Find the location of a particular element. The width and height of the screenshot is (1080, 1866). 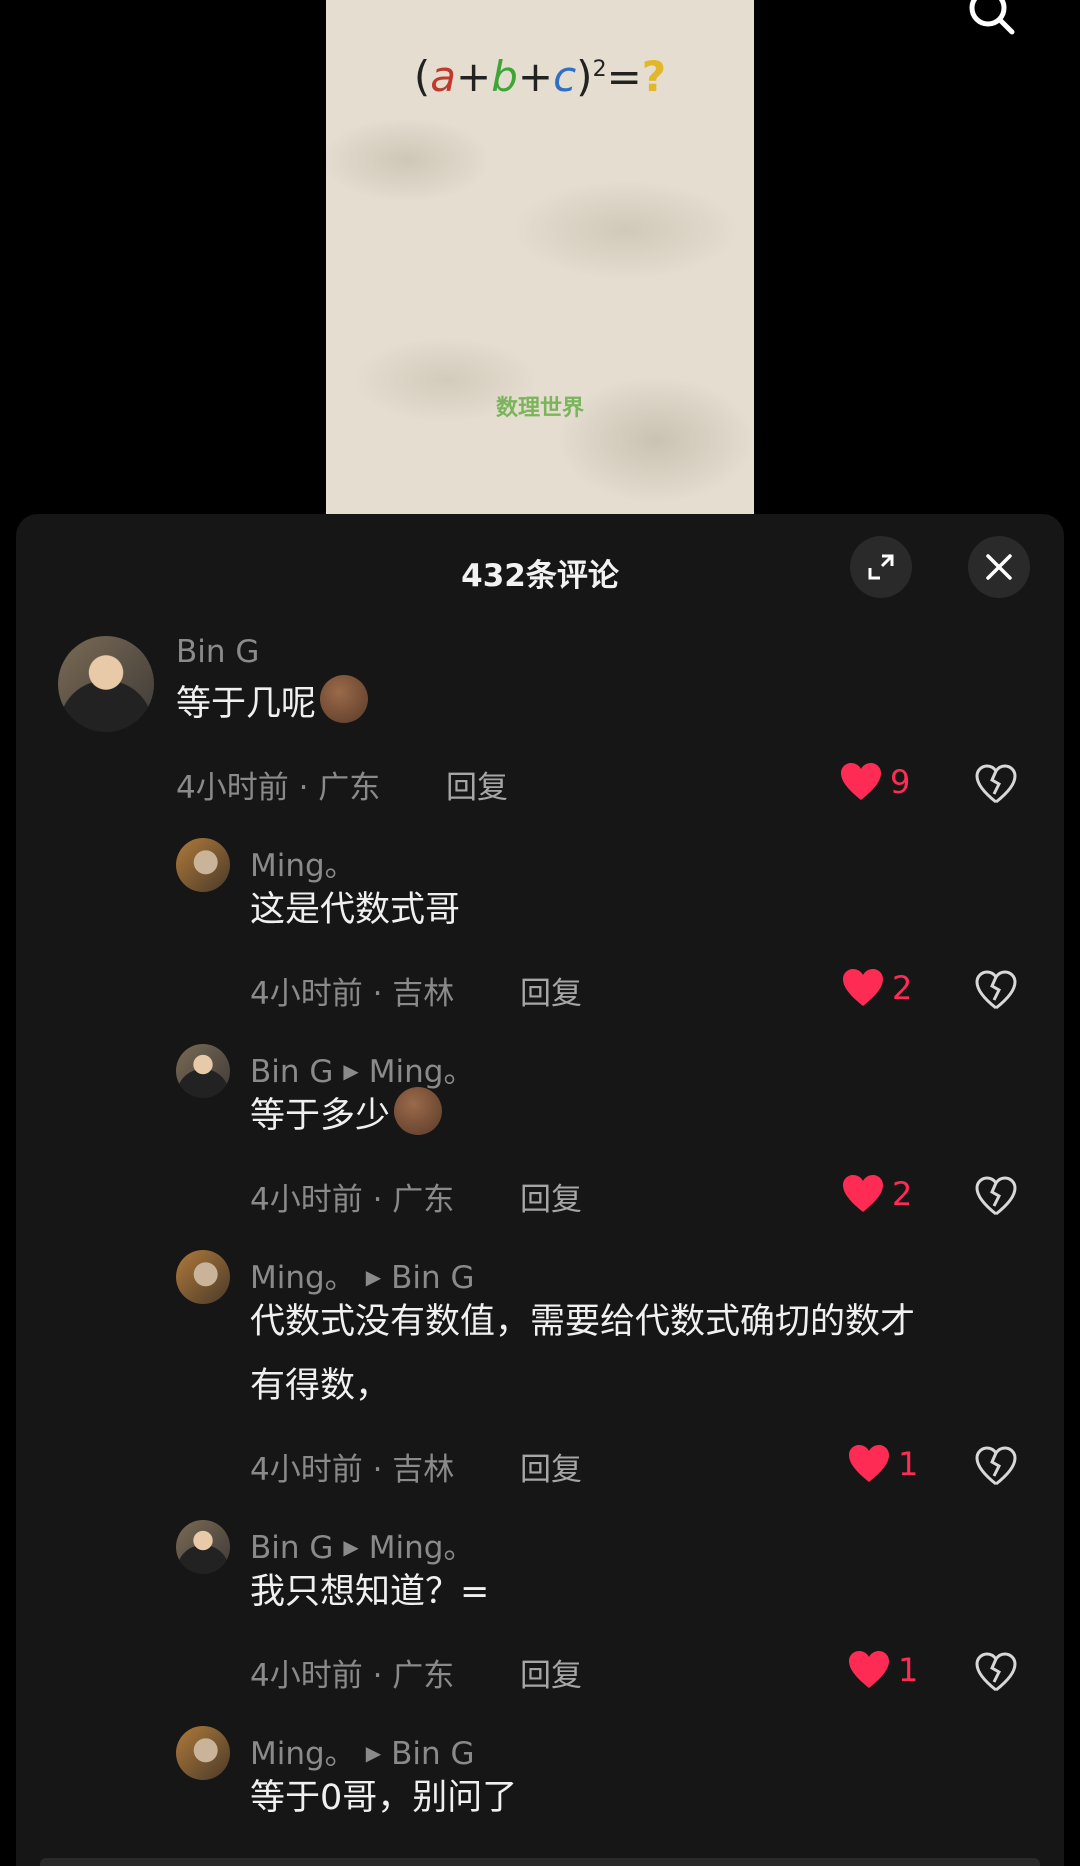

comment-text: 我只想知道？= is located at coordinates (370, 1592).